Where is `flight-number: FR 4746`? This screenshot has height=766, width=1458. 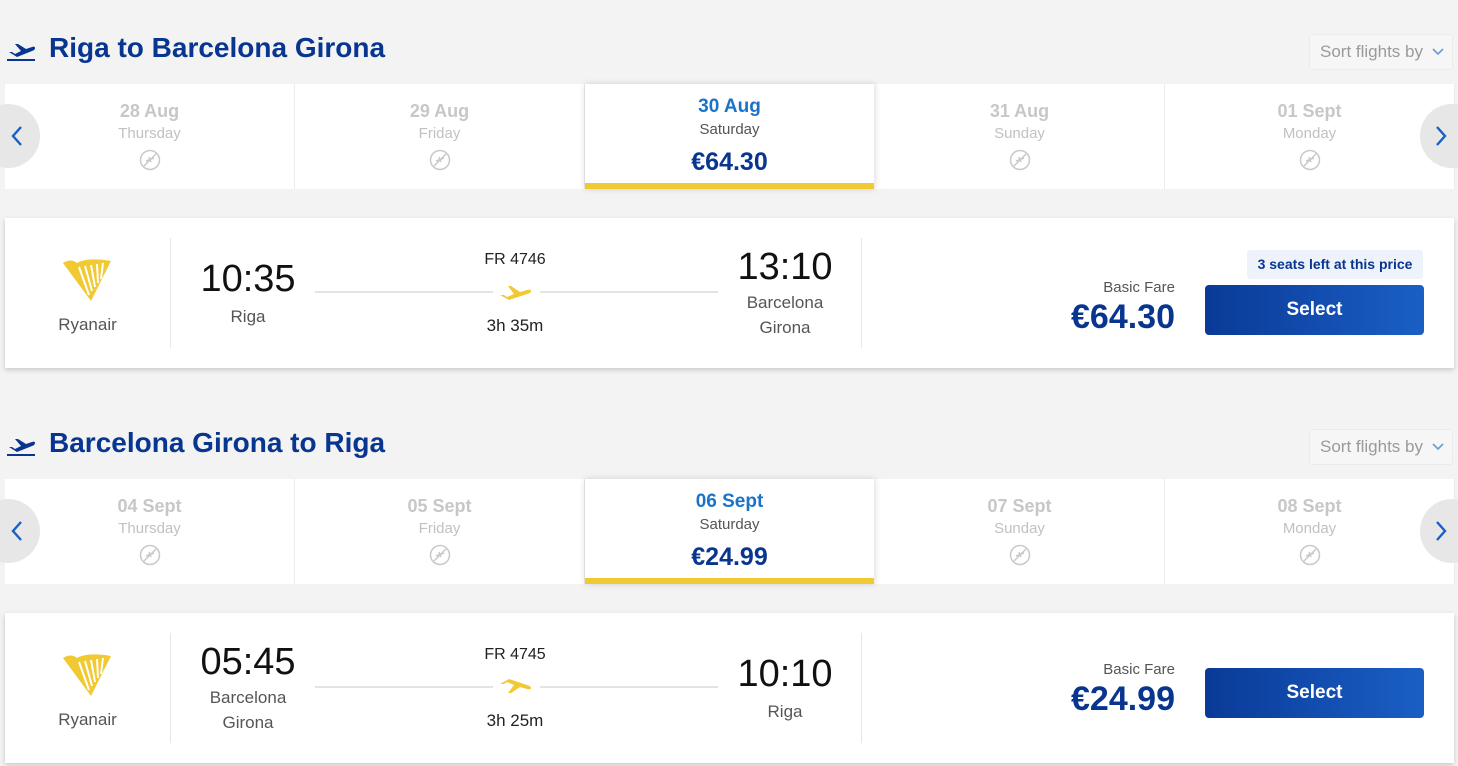
flight-number: FR 4746 is located at coordinates (515, 259).